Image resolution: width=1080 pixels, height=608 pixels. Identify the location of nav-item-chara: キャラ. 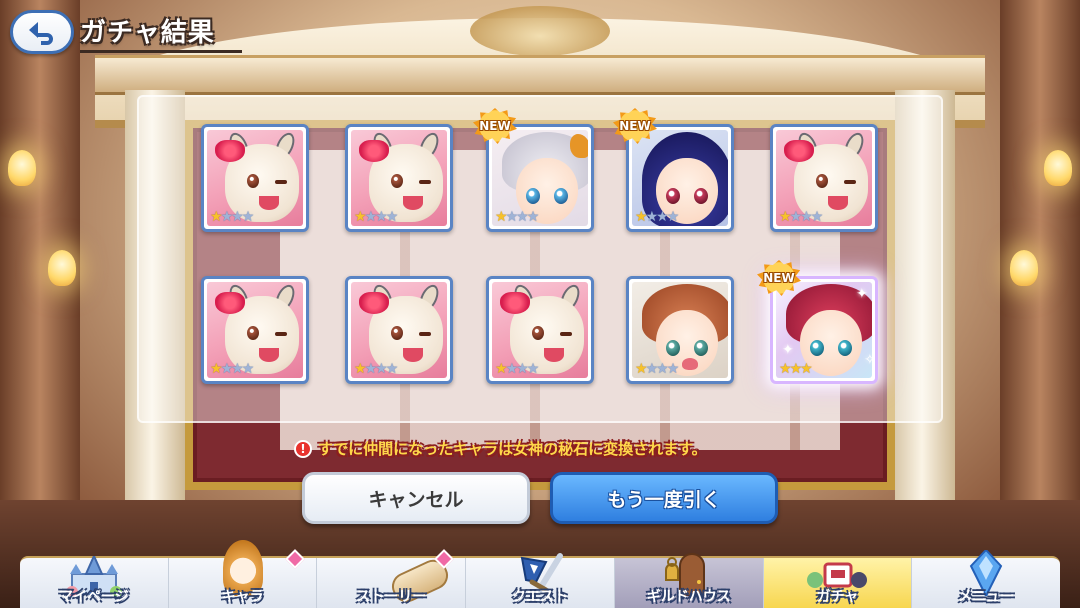
(243, 574).